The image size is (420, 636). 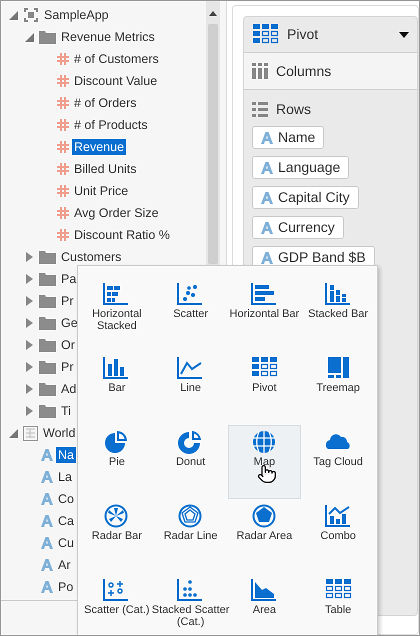 I want to click on tree-item: Billed Units, so click(x=105, y=169).